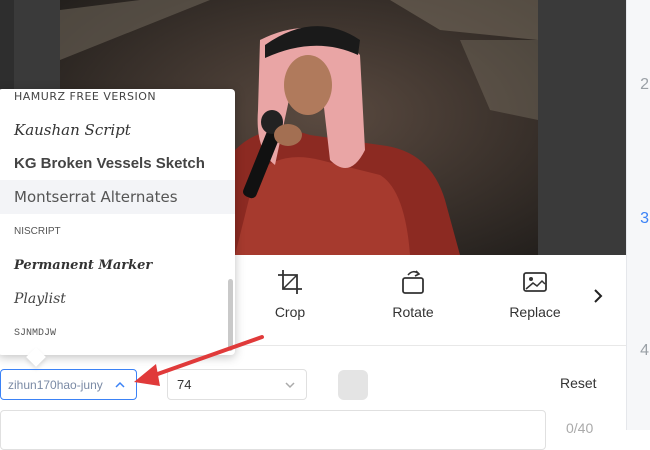 The width and height of the screenshot is (650, 450). Describe the element at coordinates (184, 384) in the screenshot. I see `font-size-value: 74` at that location.